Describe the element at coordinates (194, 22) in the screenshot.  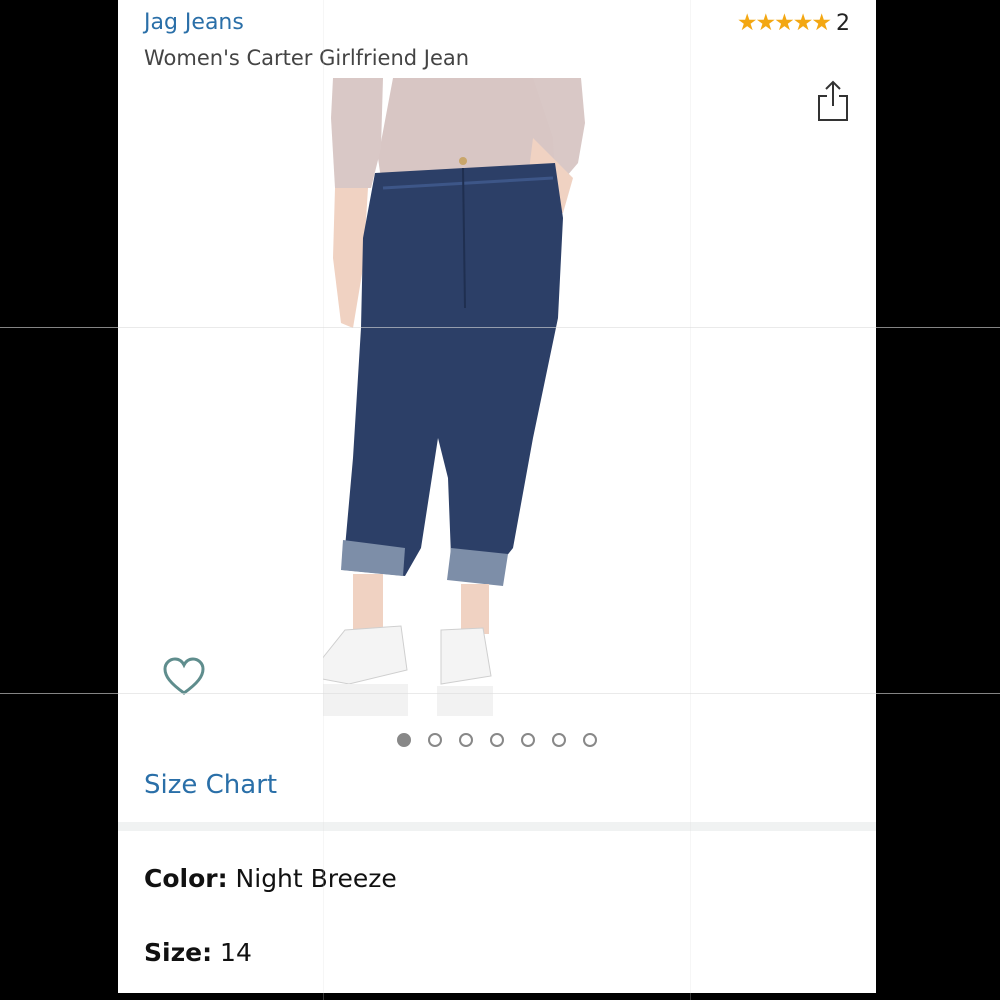
I see `brand-link: Jag Jeans` at that location.